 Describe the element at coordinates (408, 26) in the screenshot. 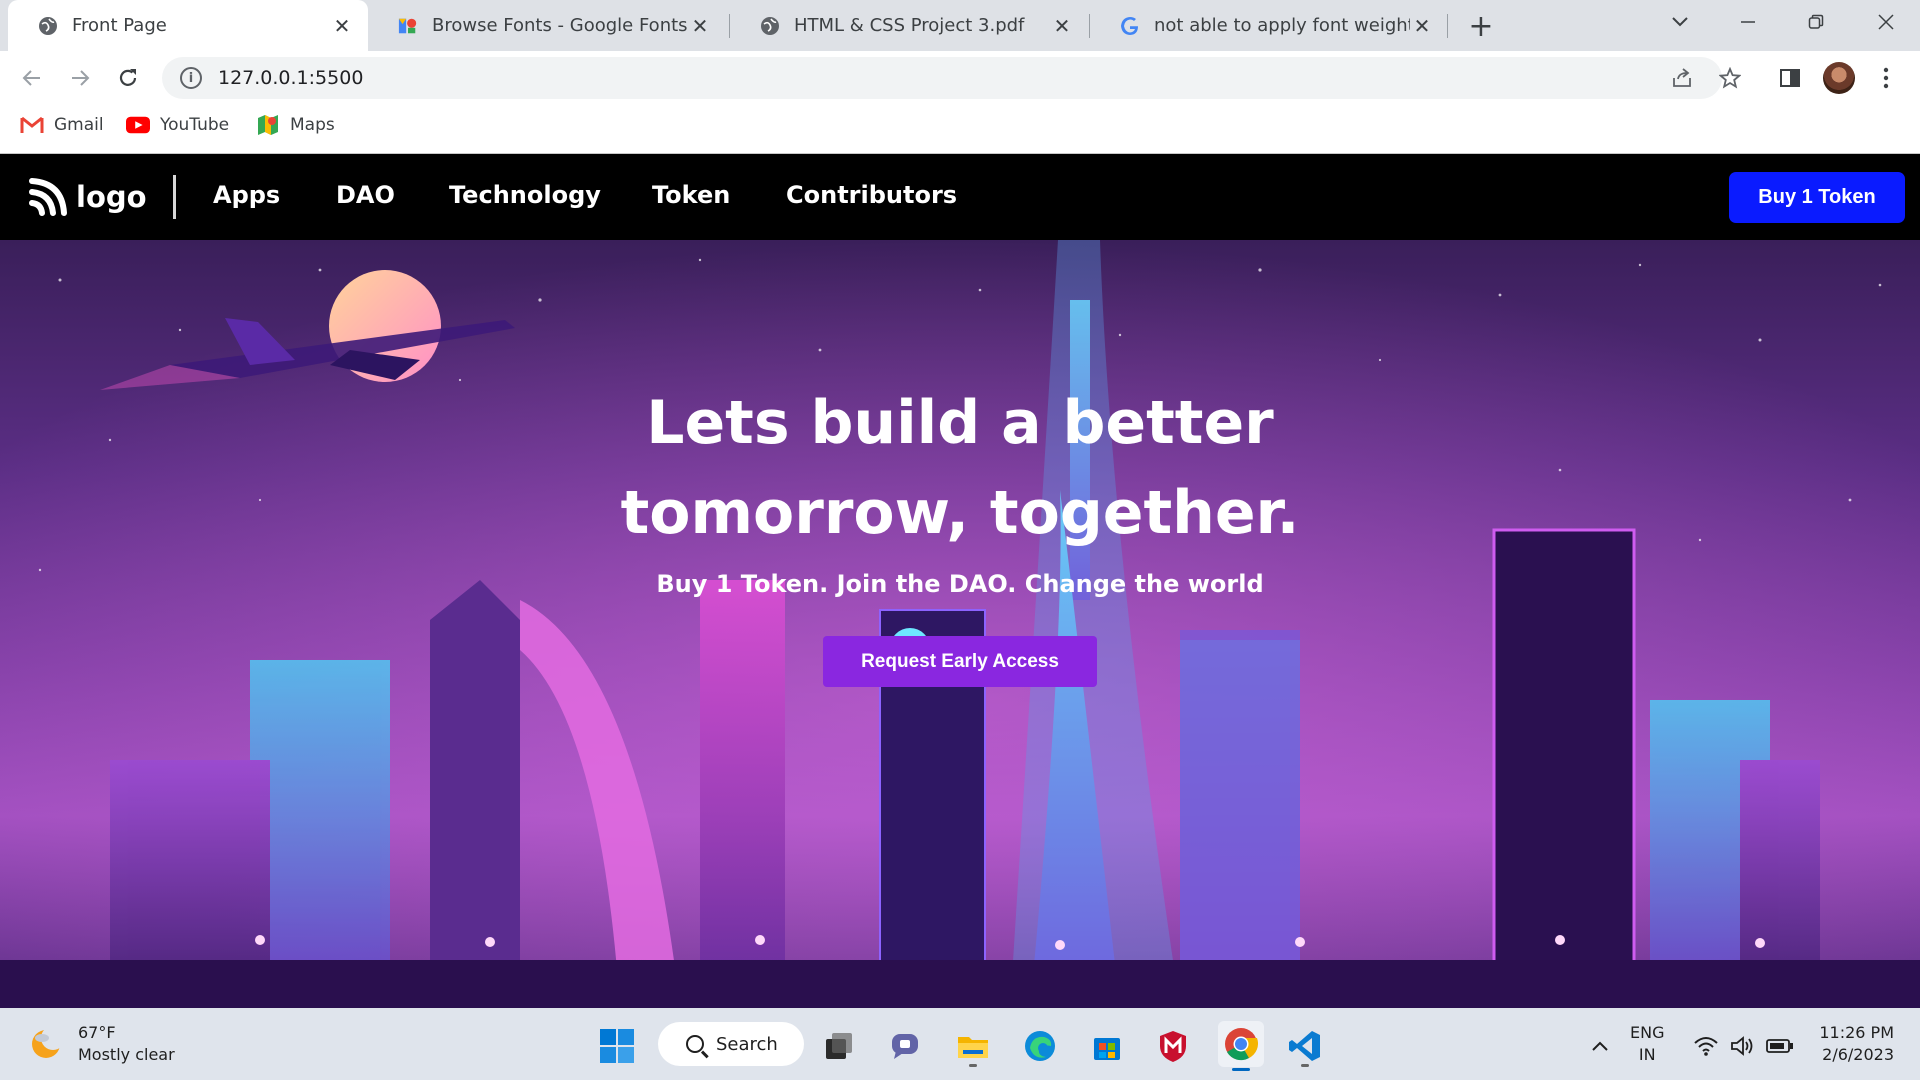

I see `google-fonts-icon` at that location.